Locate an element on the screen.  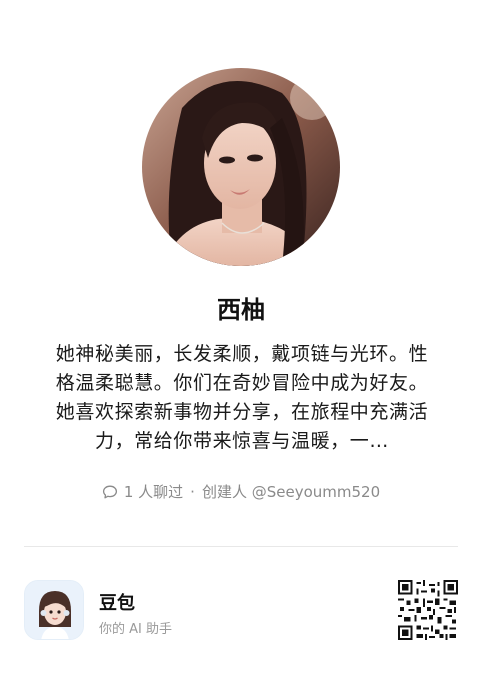
character-meta: 1 人聊过 · 创建人 @Seeyoumm520 is located at coordinates (241, 491).